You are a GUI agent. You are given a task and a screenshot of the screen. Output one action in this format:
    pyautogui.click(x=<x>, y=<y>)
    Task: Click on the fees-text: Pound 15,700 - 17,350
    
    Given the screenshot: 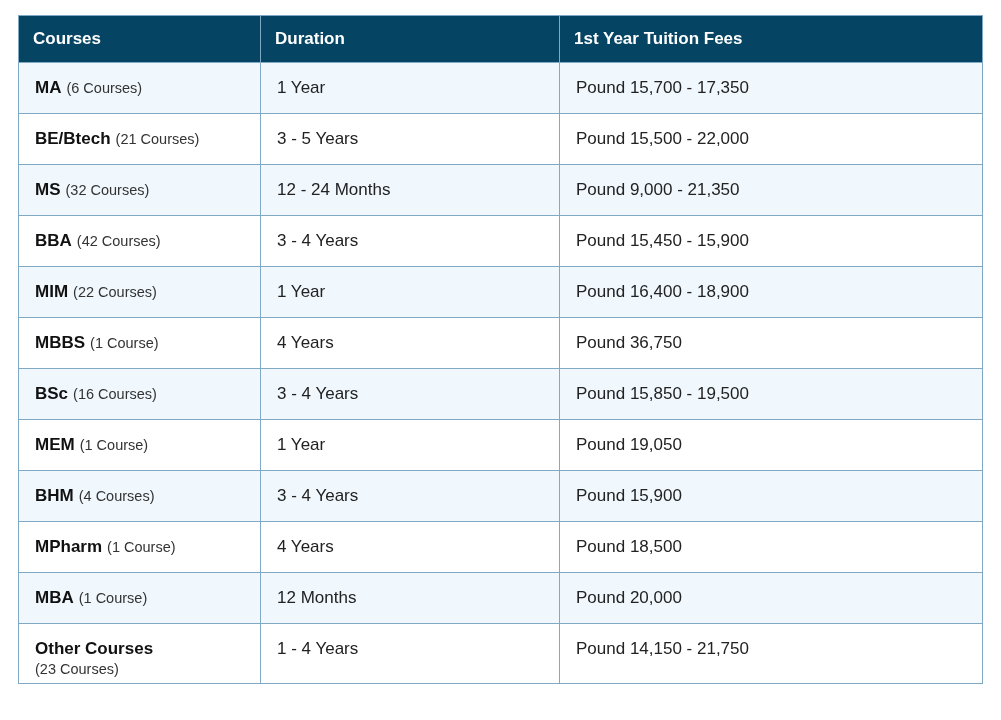 What is the action you would take?
    pyautogui.click(x=662, y=87)
    